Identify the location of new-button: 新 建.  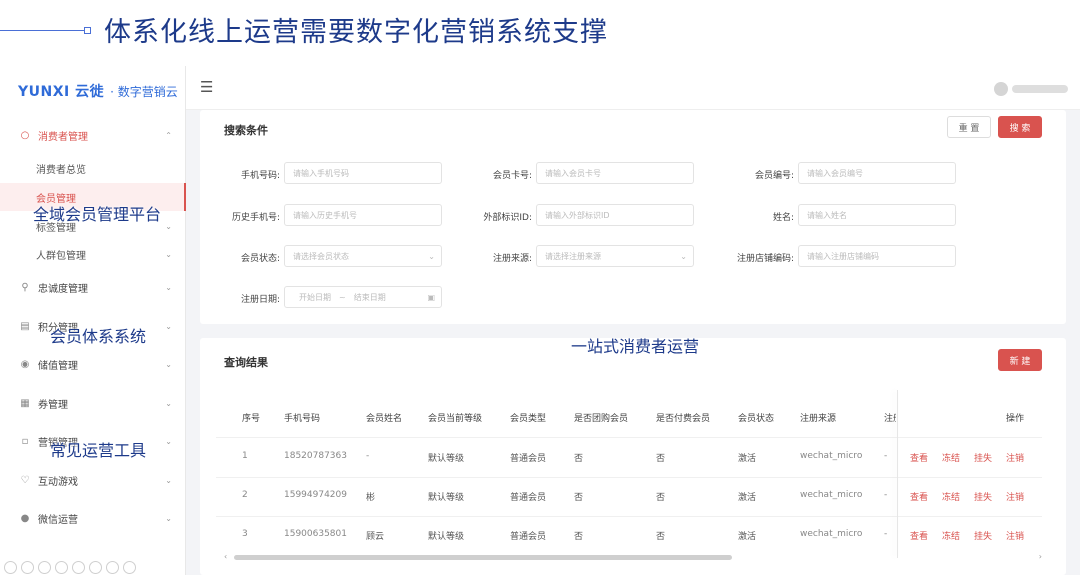
(1020, 360).